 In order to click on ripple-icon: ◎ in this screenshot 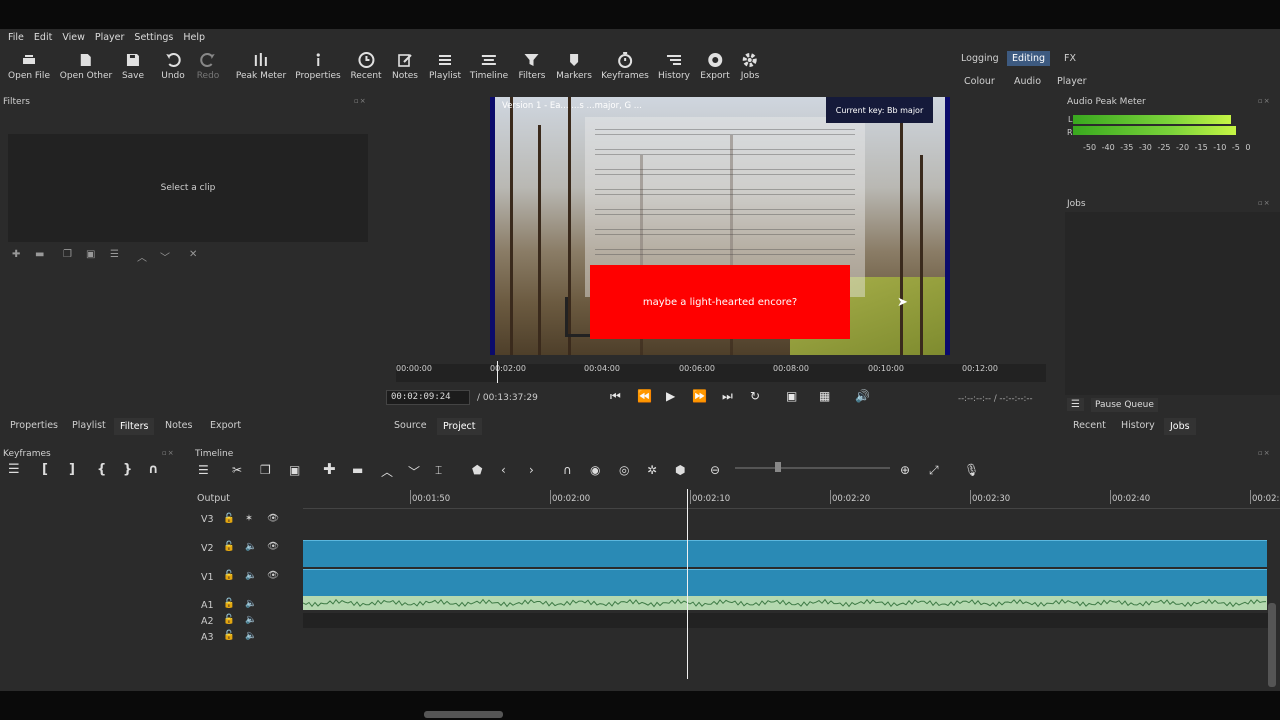, I will do `click(624, 470)`.